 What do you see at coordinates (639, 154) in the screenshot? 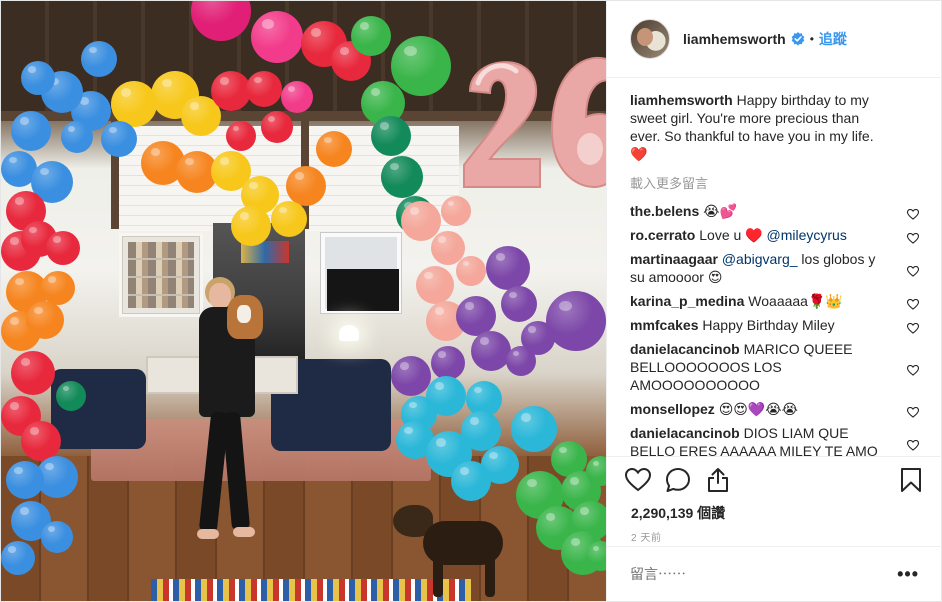
I see `caption-emoji: ❤️` at bounding box center [639, 154].